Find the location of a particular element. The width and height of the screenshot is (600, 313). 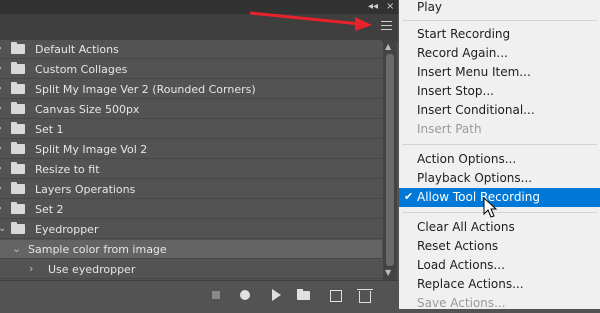

action-step-row: › Use eyedropper is located at coordinates (191, 269).